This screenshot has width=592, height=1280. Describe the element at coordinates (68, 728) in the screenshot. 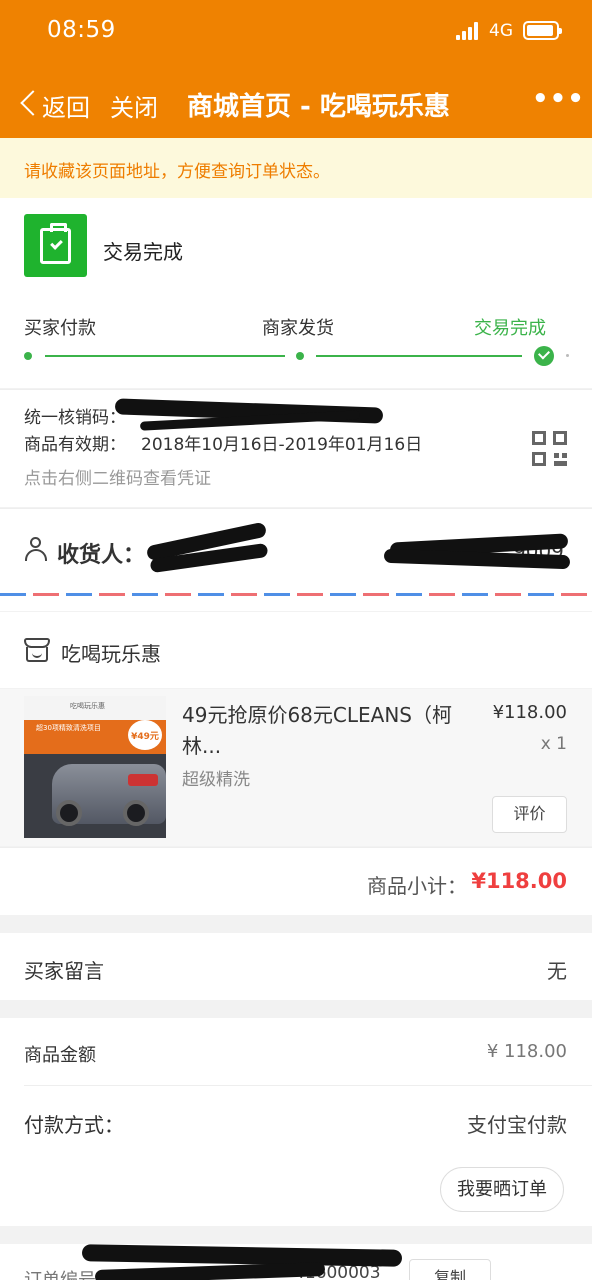

I see `thumbnail-headline: 超30项精致清洗项目` at that location.